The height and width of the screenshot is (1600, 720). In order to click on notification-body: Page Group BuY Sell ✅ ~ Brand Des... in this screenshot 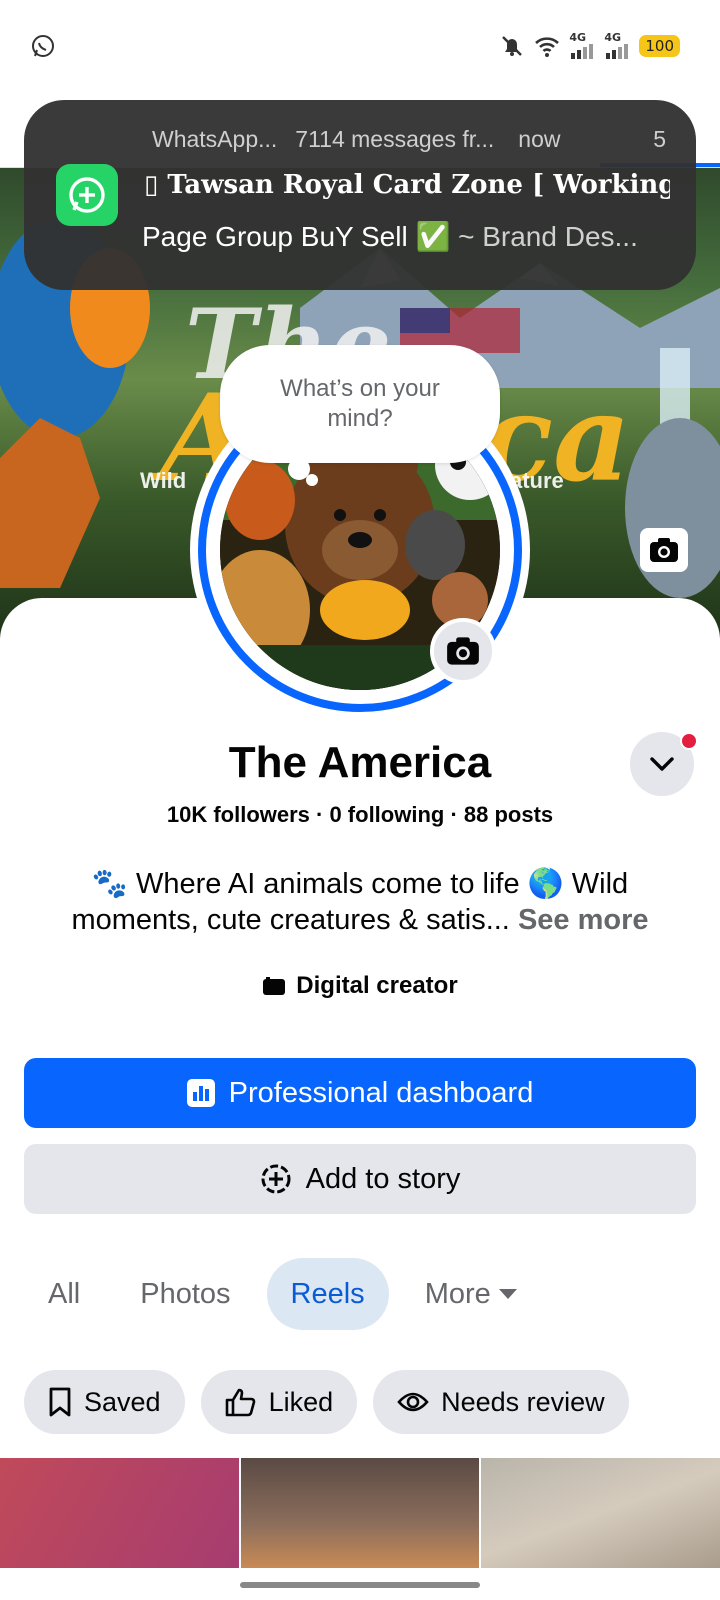, I will do `click(406, 236)`.